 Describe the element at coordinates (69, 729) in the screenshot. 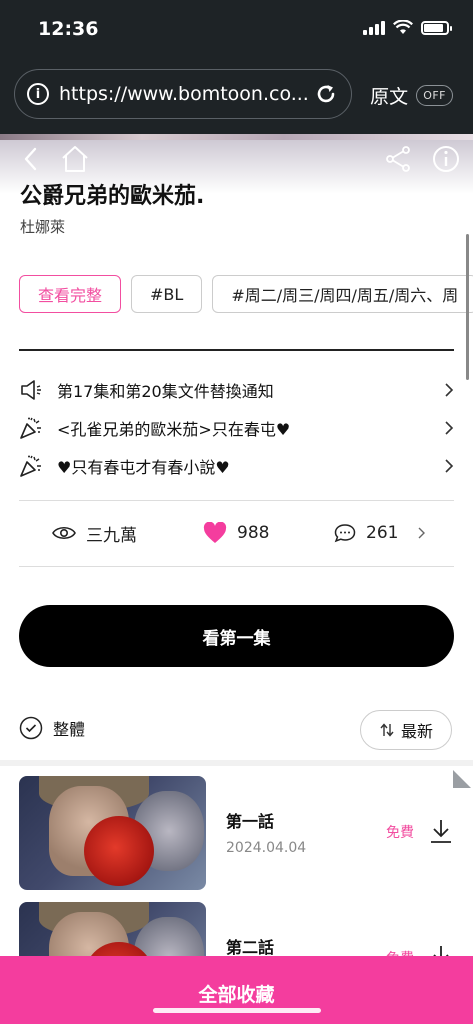

I see `select-all-label: 整體` at that location.